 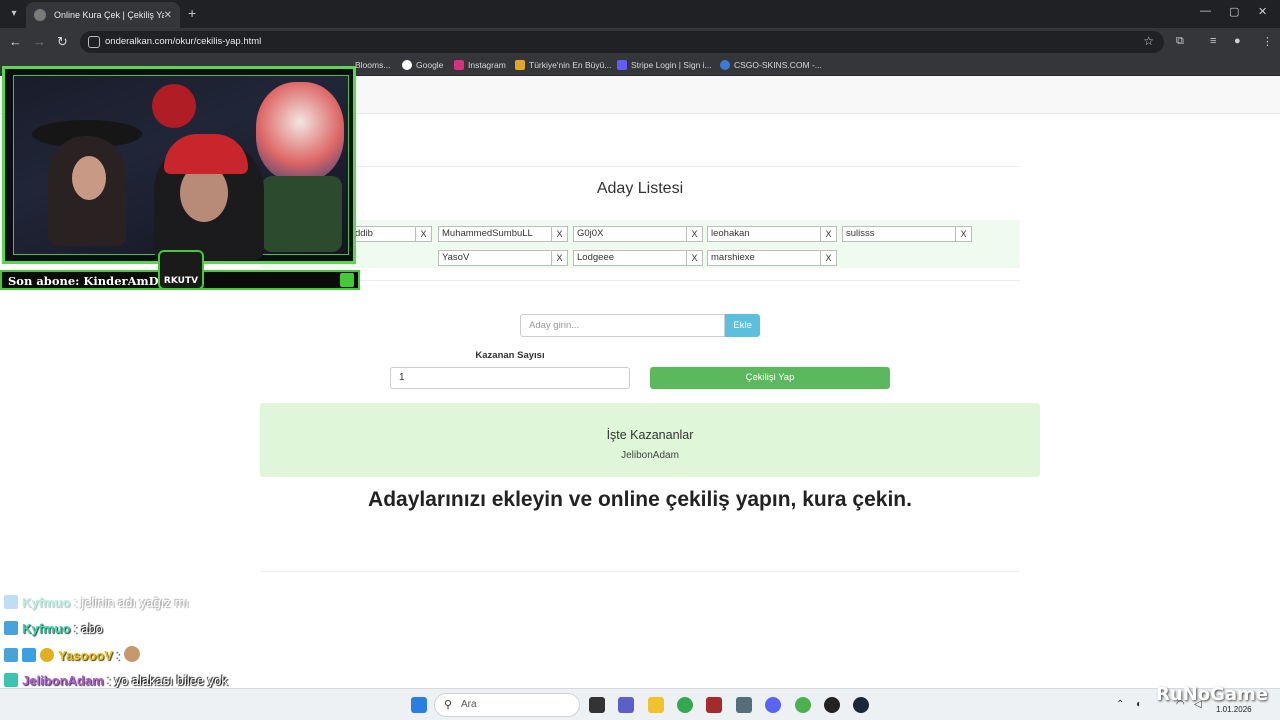 I want to click on teams-icon, so click(x=626, y=705).